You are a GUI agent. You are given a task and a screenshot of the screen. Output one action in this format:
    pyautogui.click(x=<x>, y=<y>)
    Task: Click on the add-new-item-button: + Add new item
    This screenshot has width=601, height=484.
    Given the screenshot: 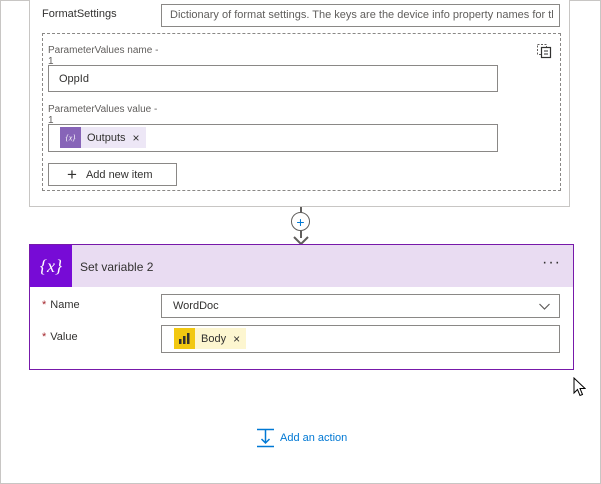 What is the action you would take?
    pyautogui.click(x=112, y=174)
    